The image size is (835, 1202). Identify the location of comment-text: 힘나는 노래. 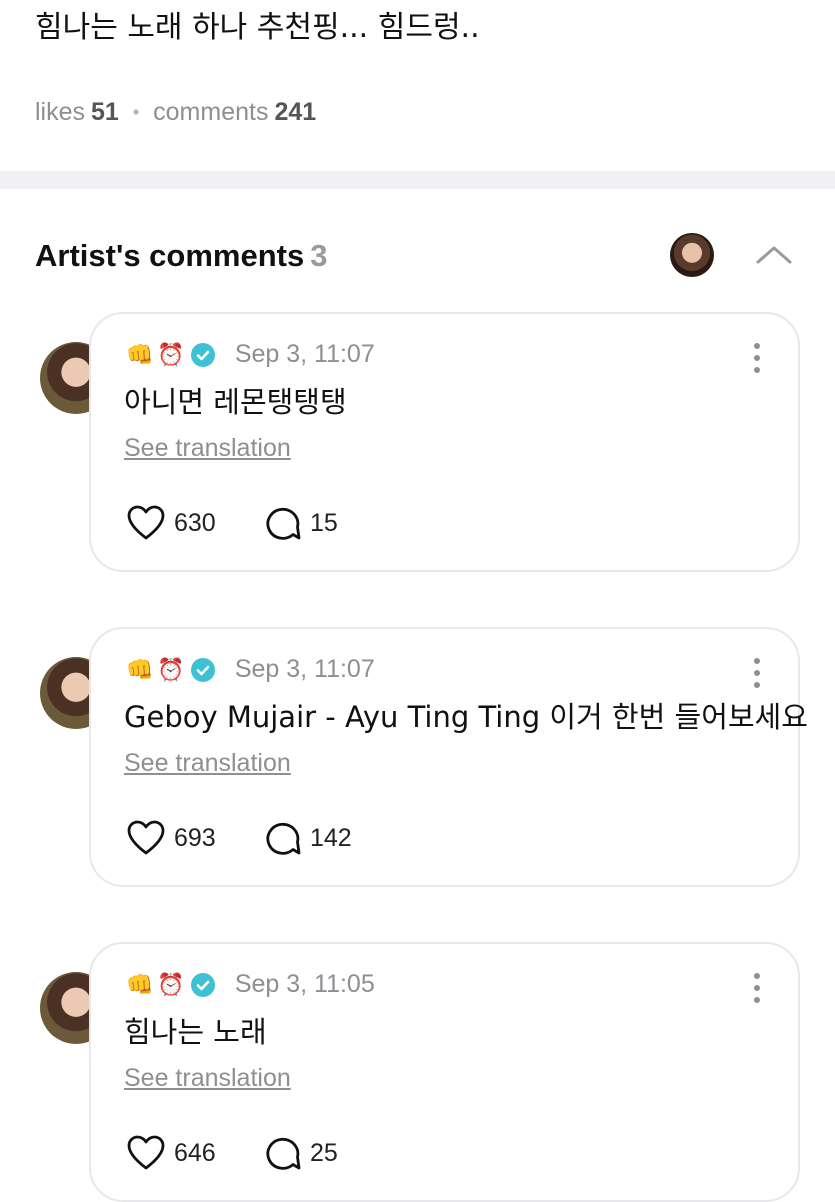
(195, 1032).